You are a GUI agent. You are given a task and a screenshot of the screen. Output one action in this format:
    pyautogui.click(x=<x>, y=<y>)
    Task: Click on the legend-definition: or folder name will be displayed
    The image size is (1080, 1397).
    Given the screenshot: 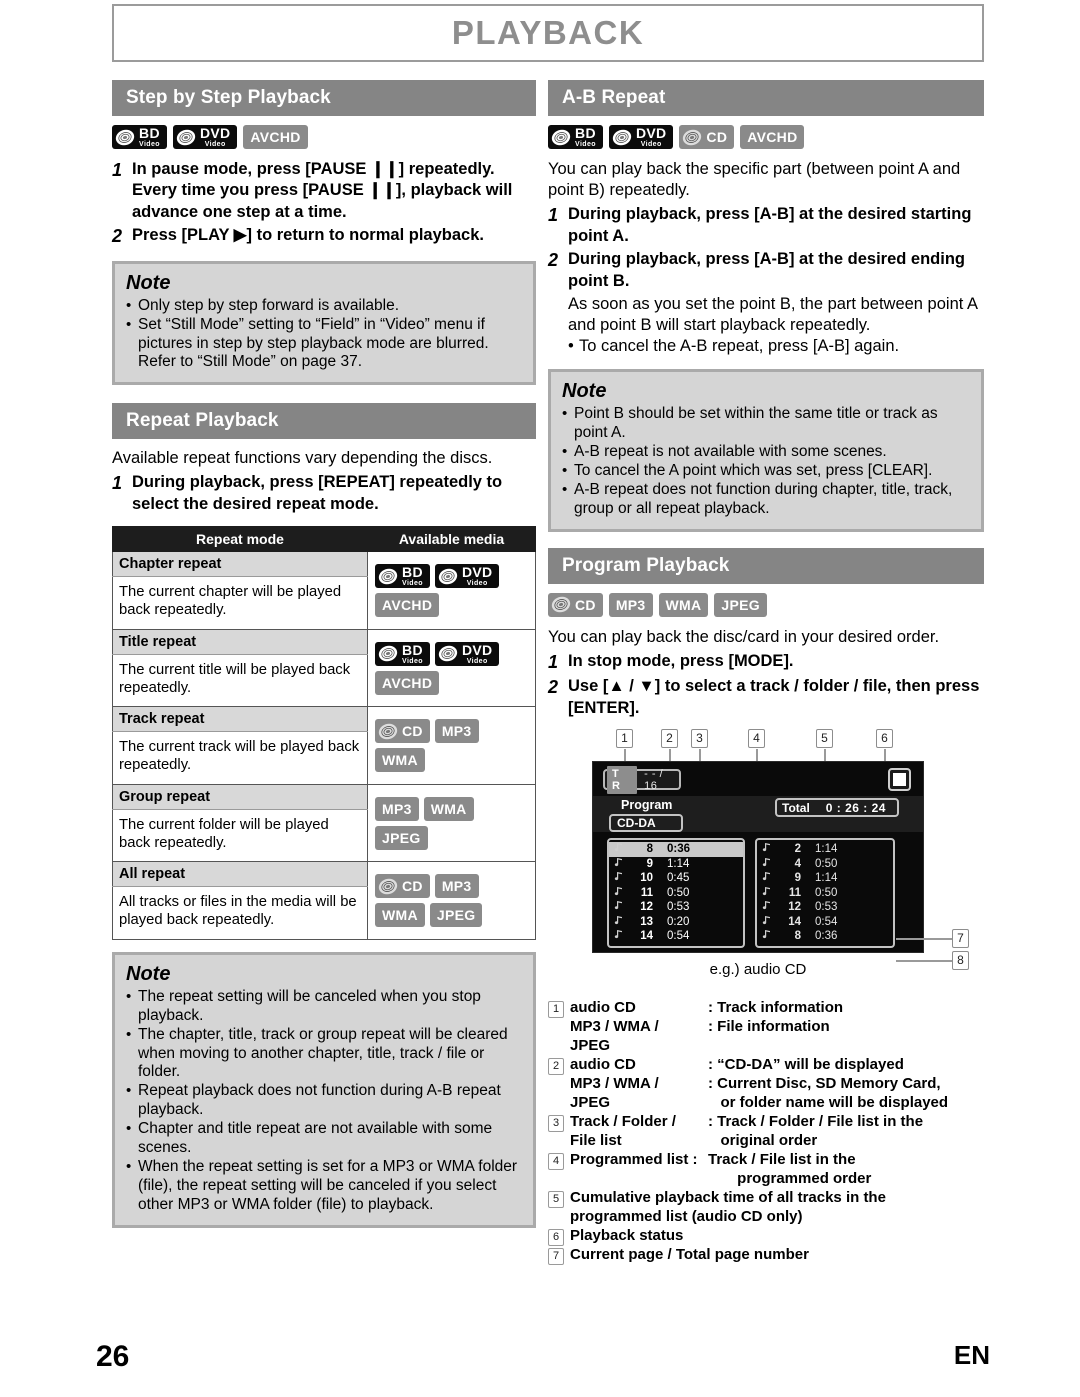 What is the action you would take?
    pyautogui.click(x=828, y=1103)
    